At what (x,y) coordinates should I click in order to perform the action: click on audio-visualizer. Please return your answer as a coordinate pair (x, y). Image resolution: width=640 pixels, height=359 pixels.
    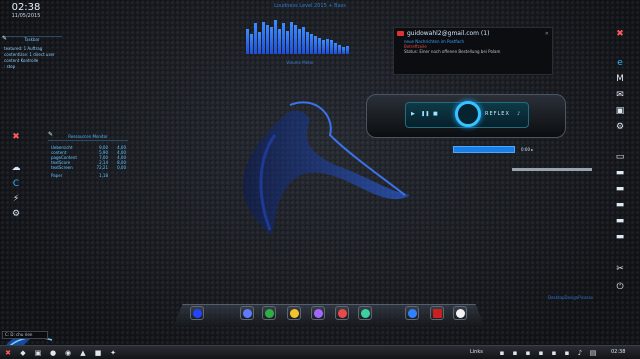
    Looking at the image, I should click on (298, 36).